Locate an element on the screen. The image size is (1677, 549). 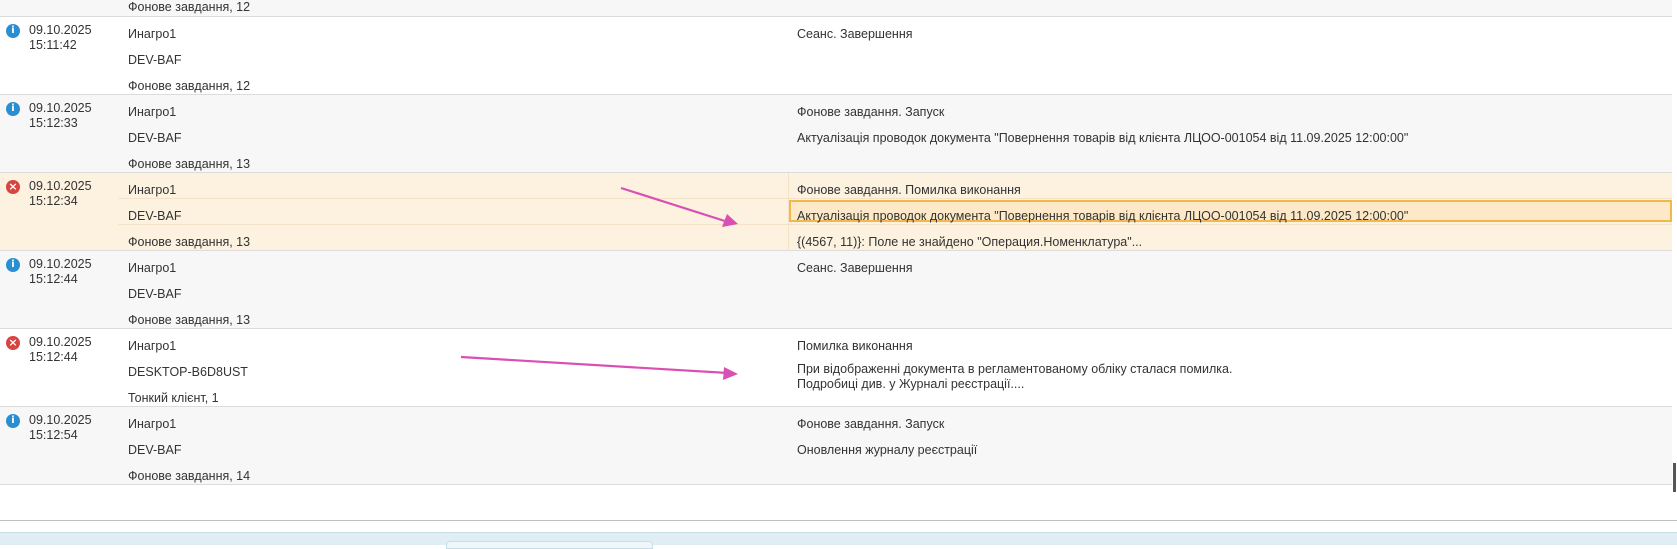
session-cell: Фонове завдання, 14 is located at coordinates (189, 476).